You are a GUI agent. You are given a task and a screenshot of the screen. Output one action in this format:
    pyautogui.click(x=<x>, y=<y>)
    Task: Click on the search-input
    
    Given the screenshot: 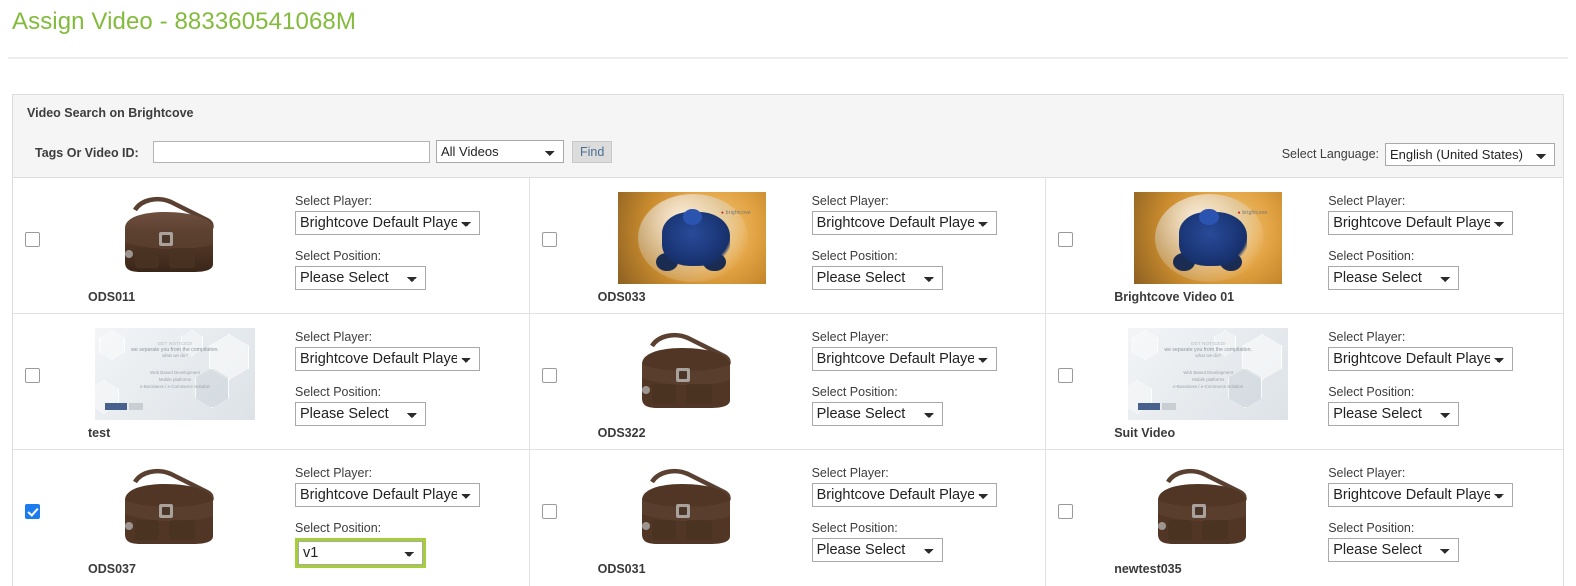 What is the action you would take?
    pyautogui.click(x=291, y=152)
    